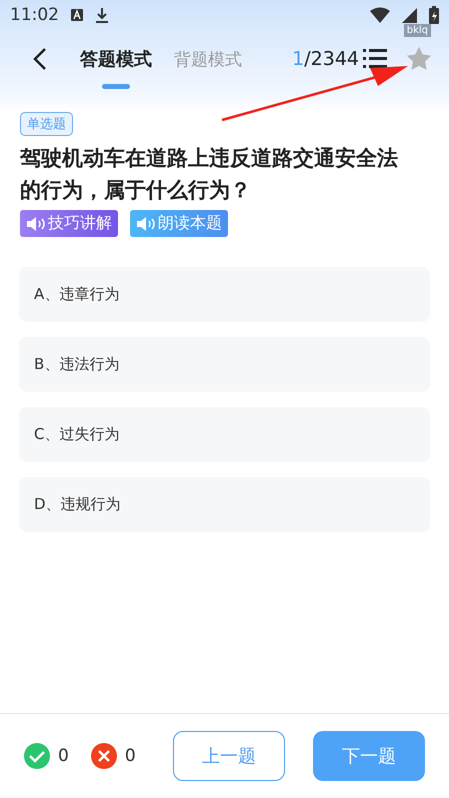  I want to click on answer-option: A、违章行为, so click(224, 294).